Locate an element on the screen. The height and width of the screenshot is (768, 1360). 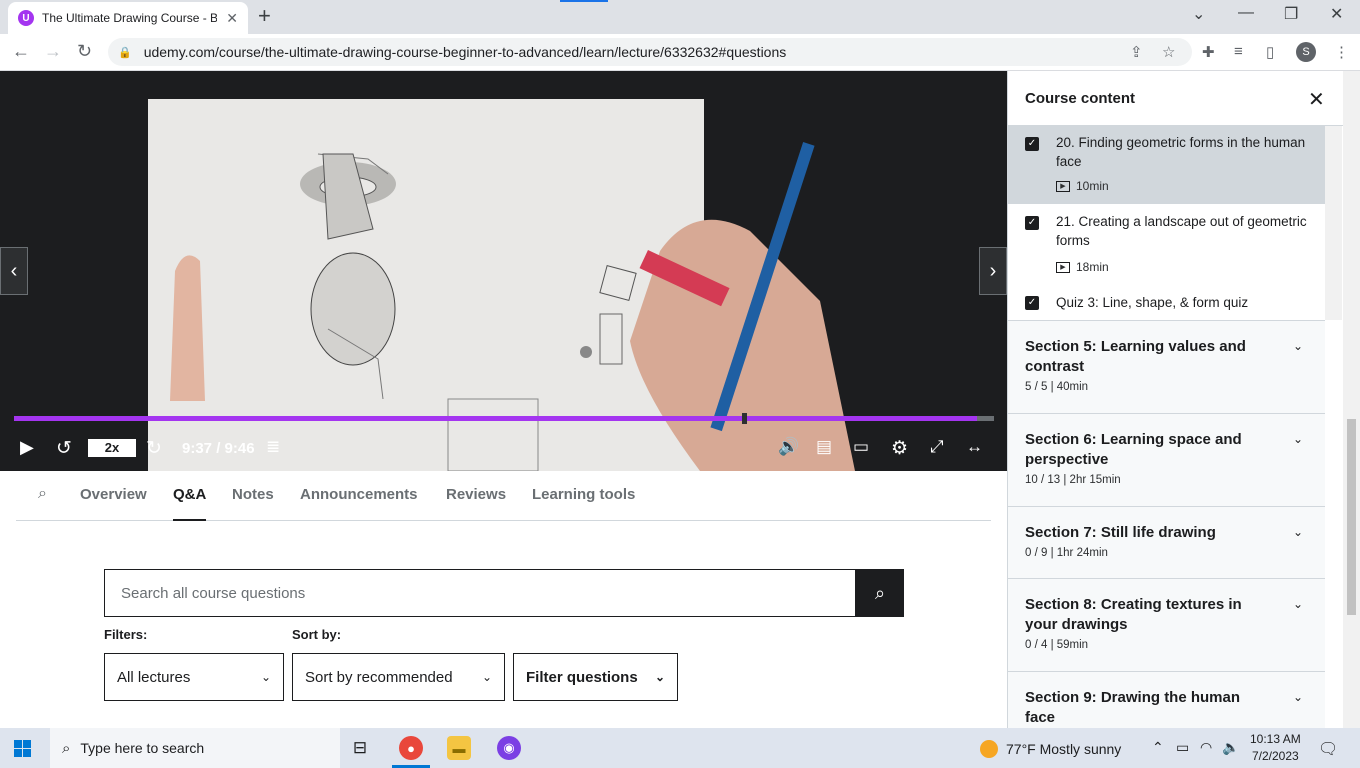
extensions-icon: ✚ is located at coordinates (1208, 52).